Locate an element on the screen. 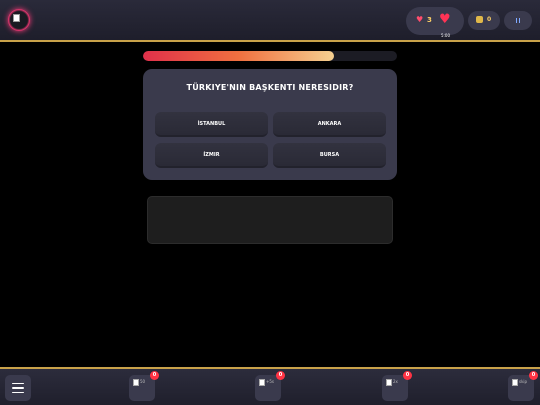  answer-option-3: İZMIR is located at coordinates (211, 155).